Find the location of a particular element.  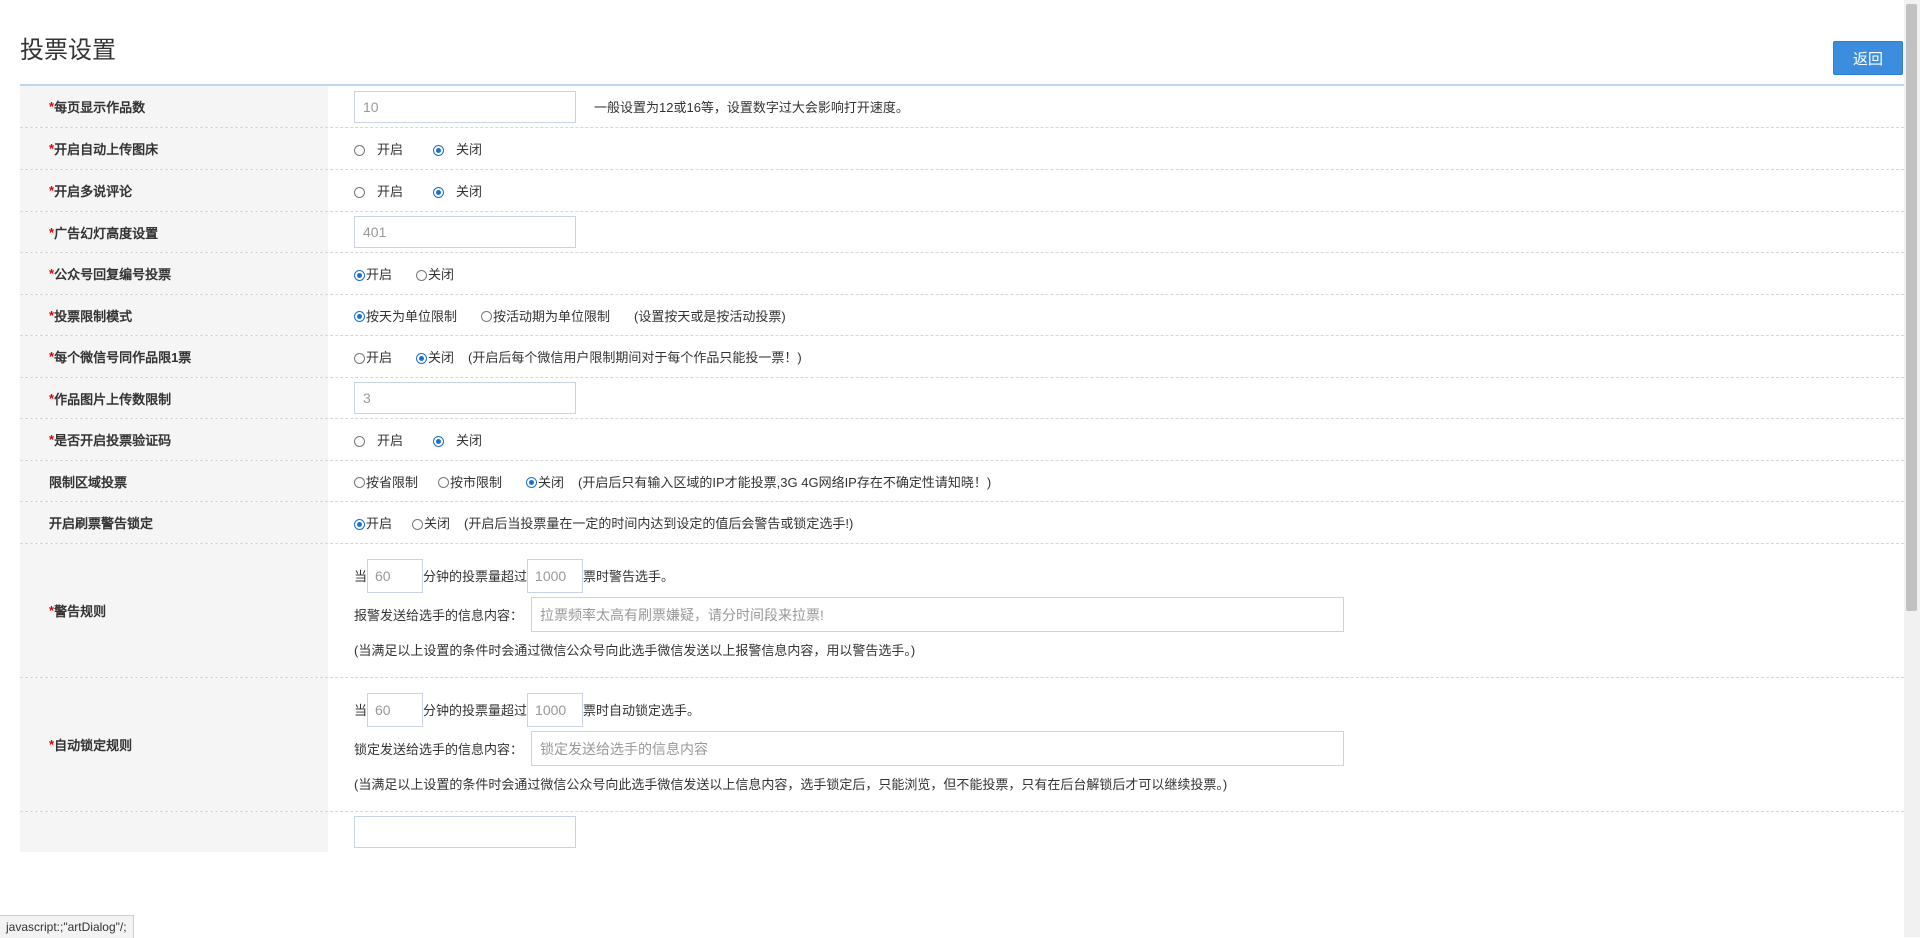

fraud-lock-hint: (开启后当投票量在一定的时间内达到设定的值后会警告或锁定选手!) is located at coordinates (659, 523).